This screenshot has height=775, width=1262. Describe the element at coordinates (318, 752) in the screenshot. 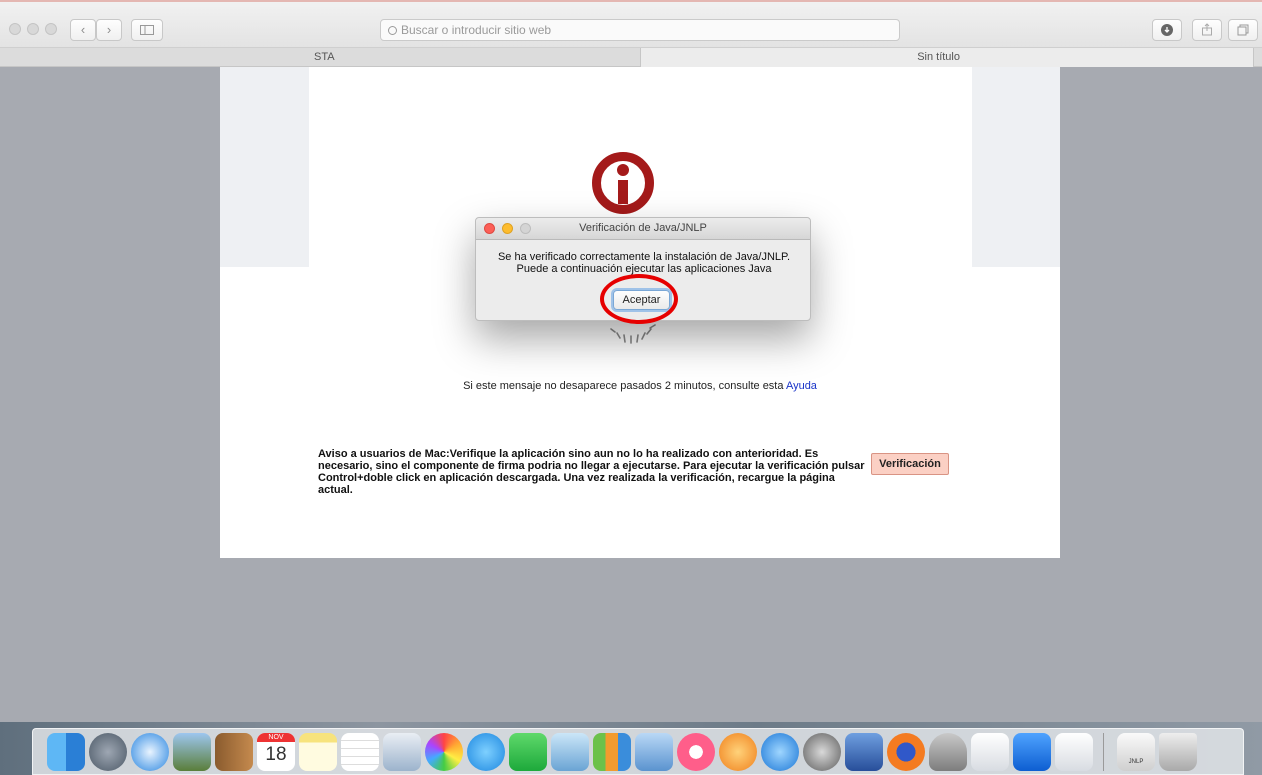

I see `notes-icon` at that location.